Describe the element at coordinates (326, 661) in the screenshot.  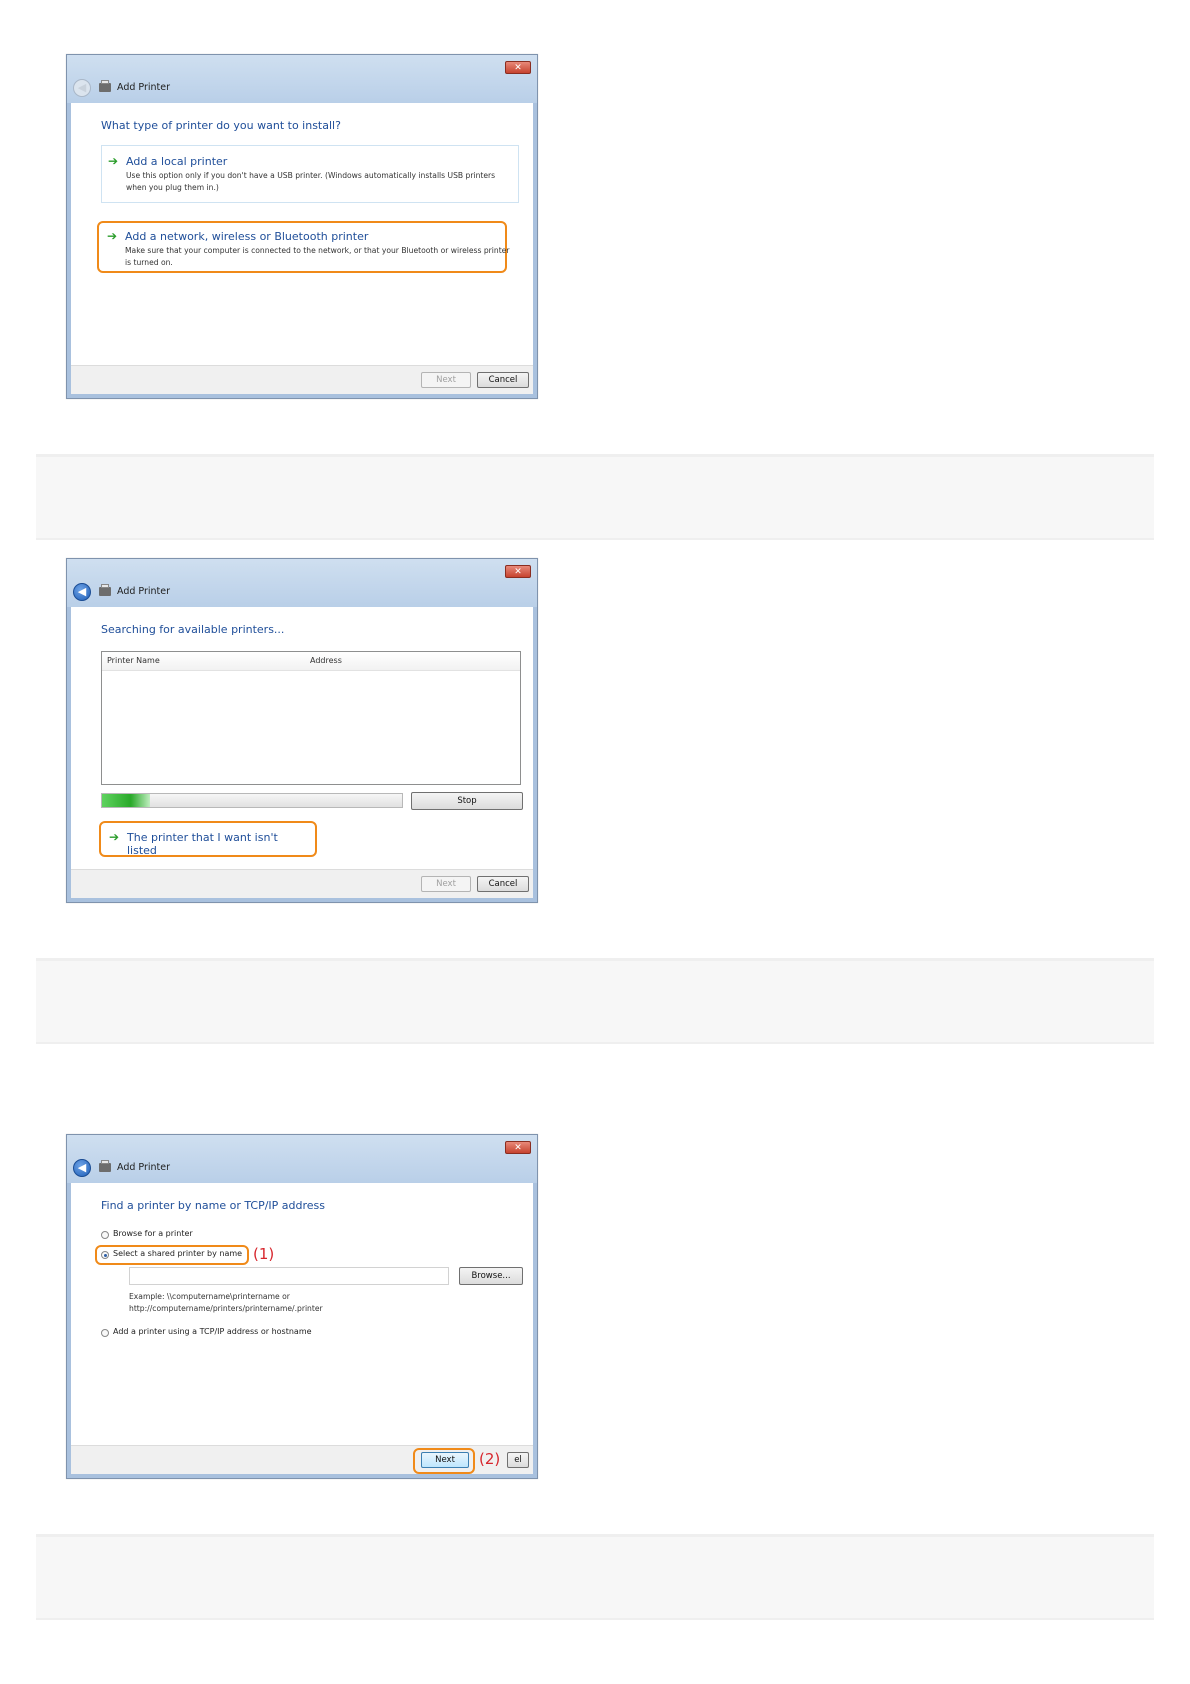
I see `column-address: Address` at that location.